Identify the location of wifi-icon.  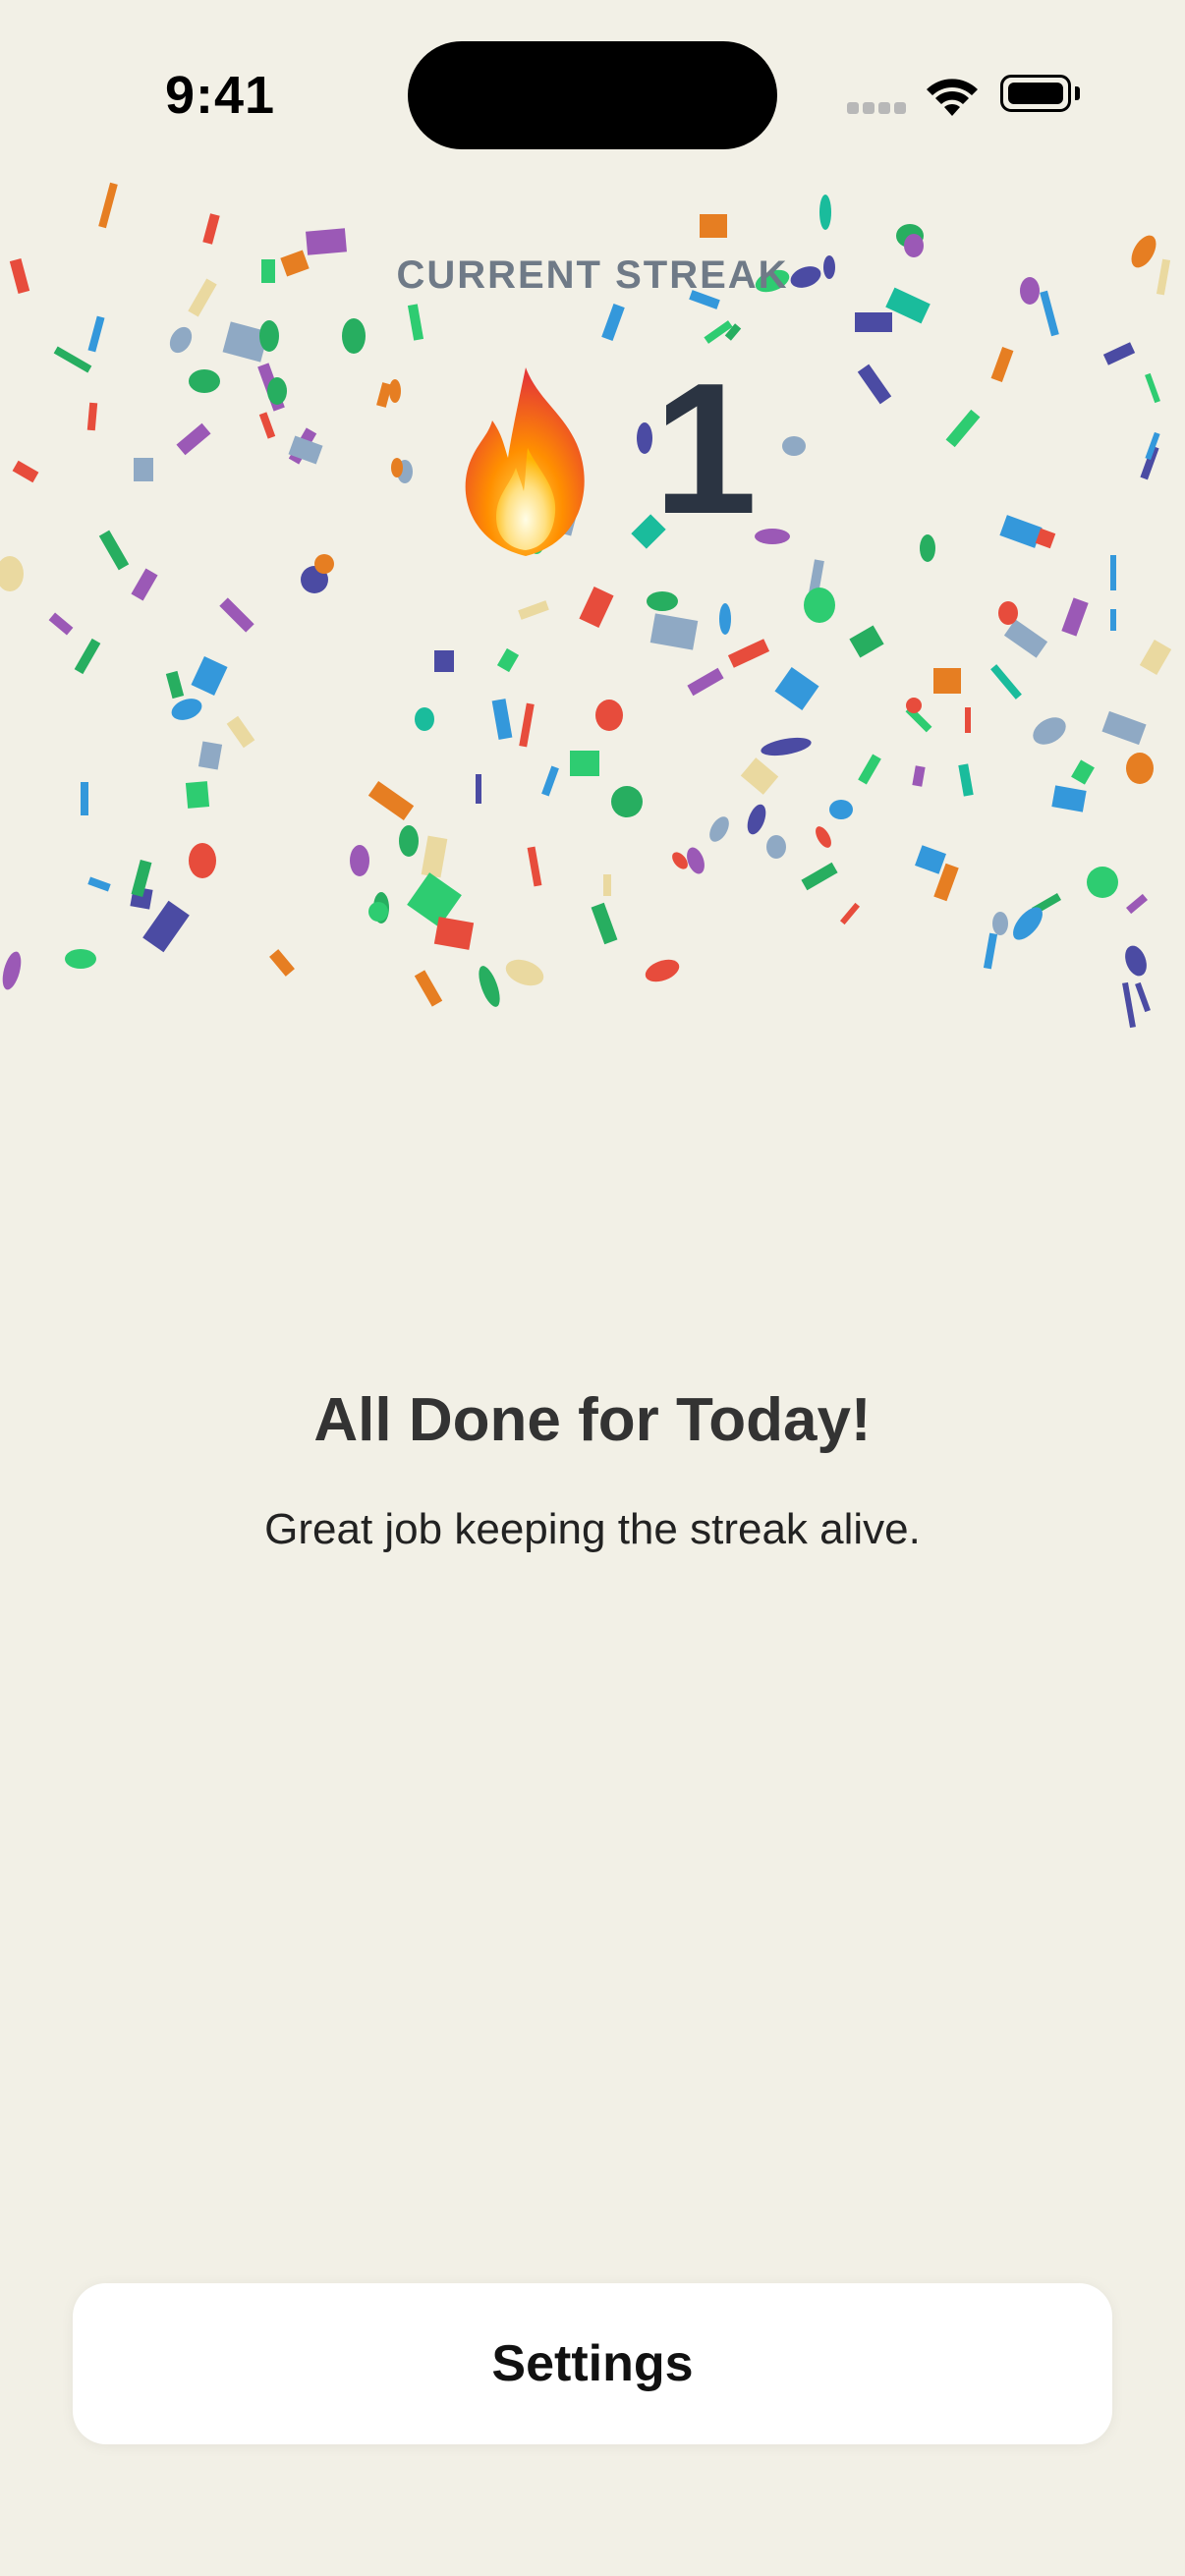
(953, 97).